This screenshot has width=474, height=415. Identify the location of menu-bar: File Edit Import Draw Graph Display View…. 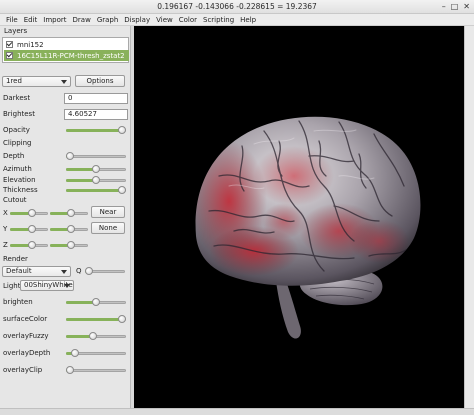
(237, 20).